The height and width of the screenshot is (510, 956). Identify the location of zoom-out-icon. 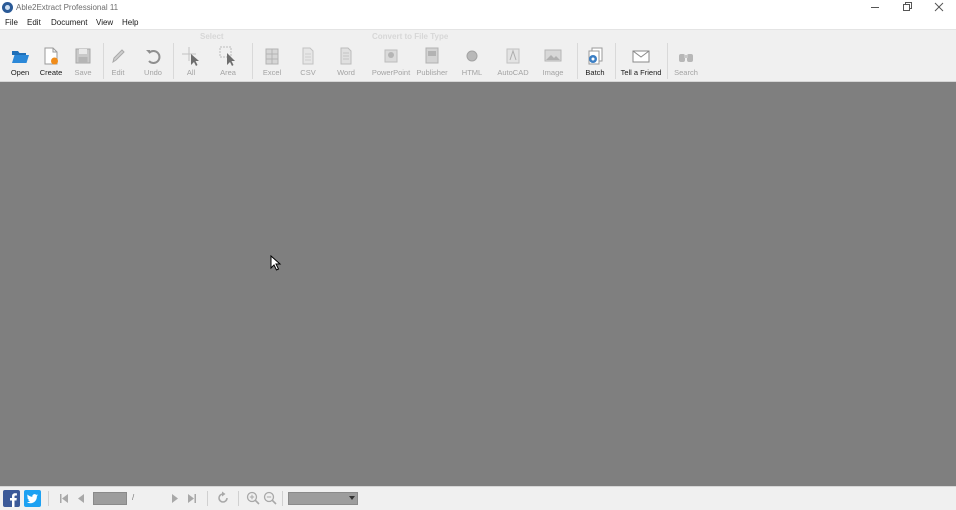
(270, 498).